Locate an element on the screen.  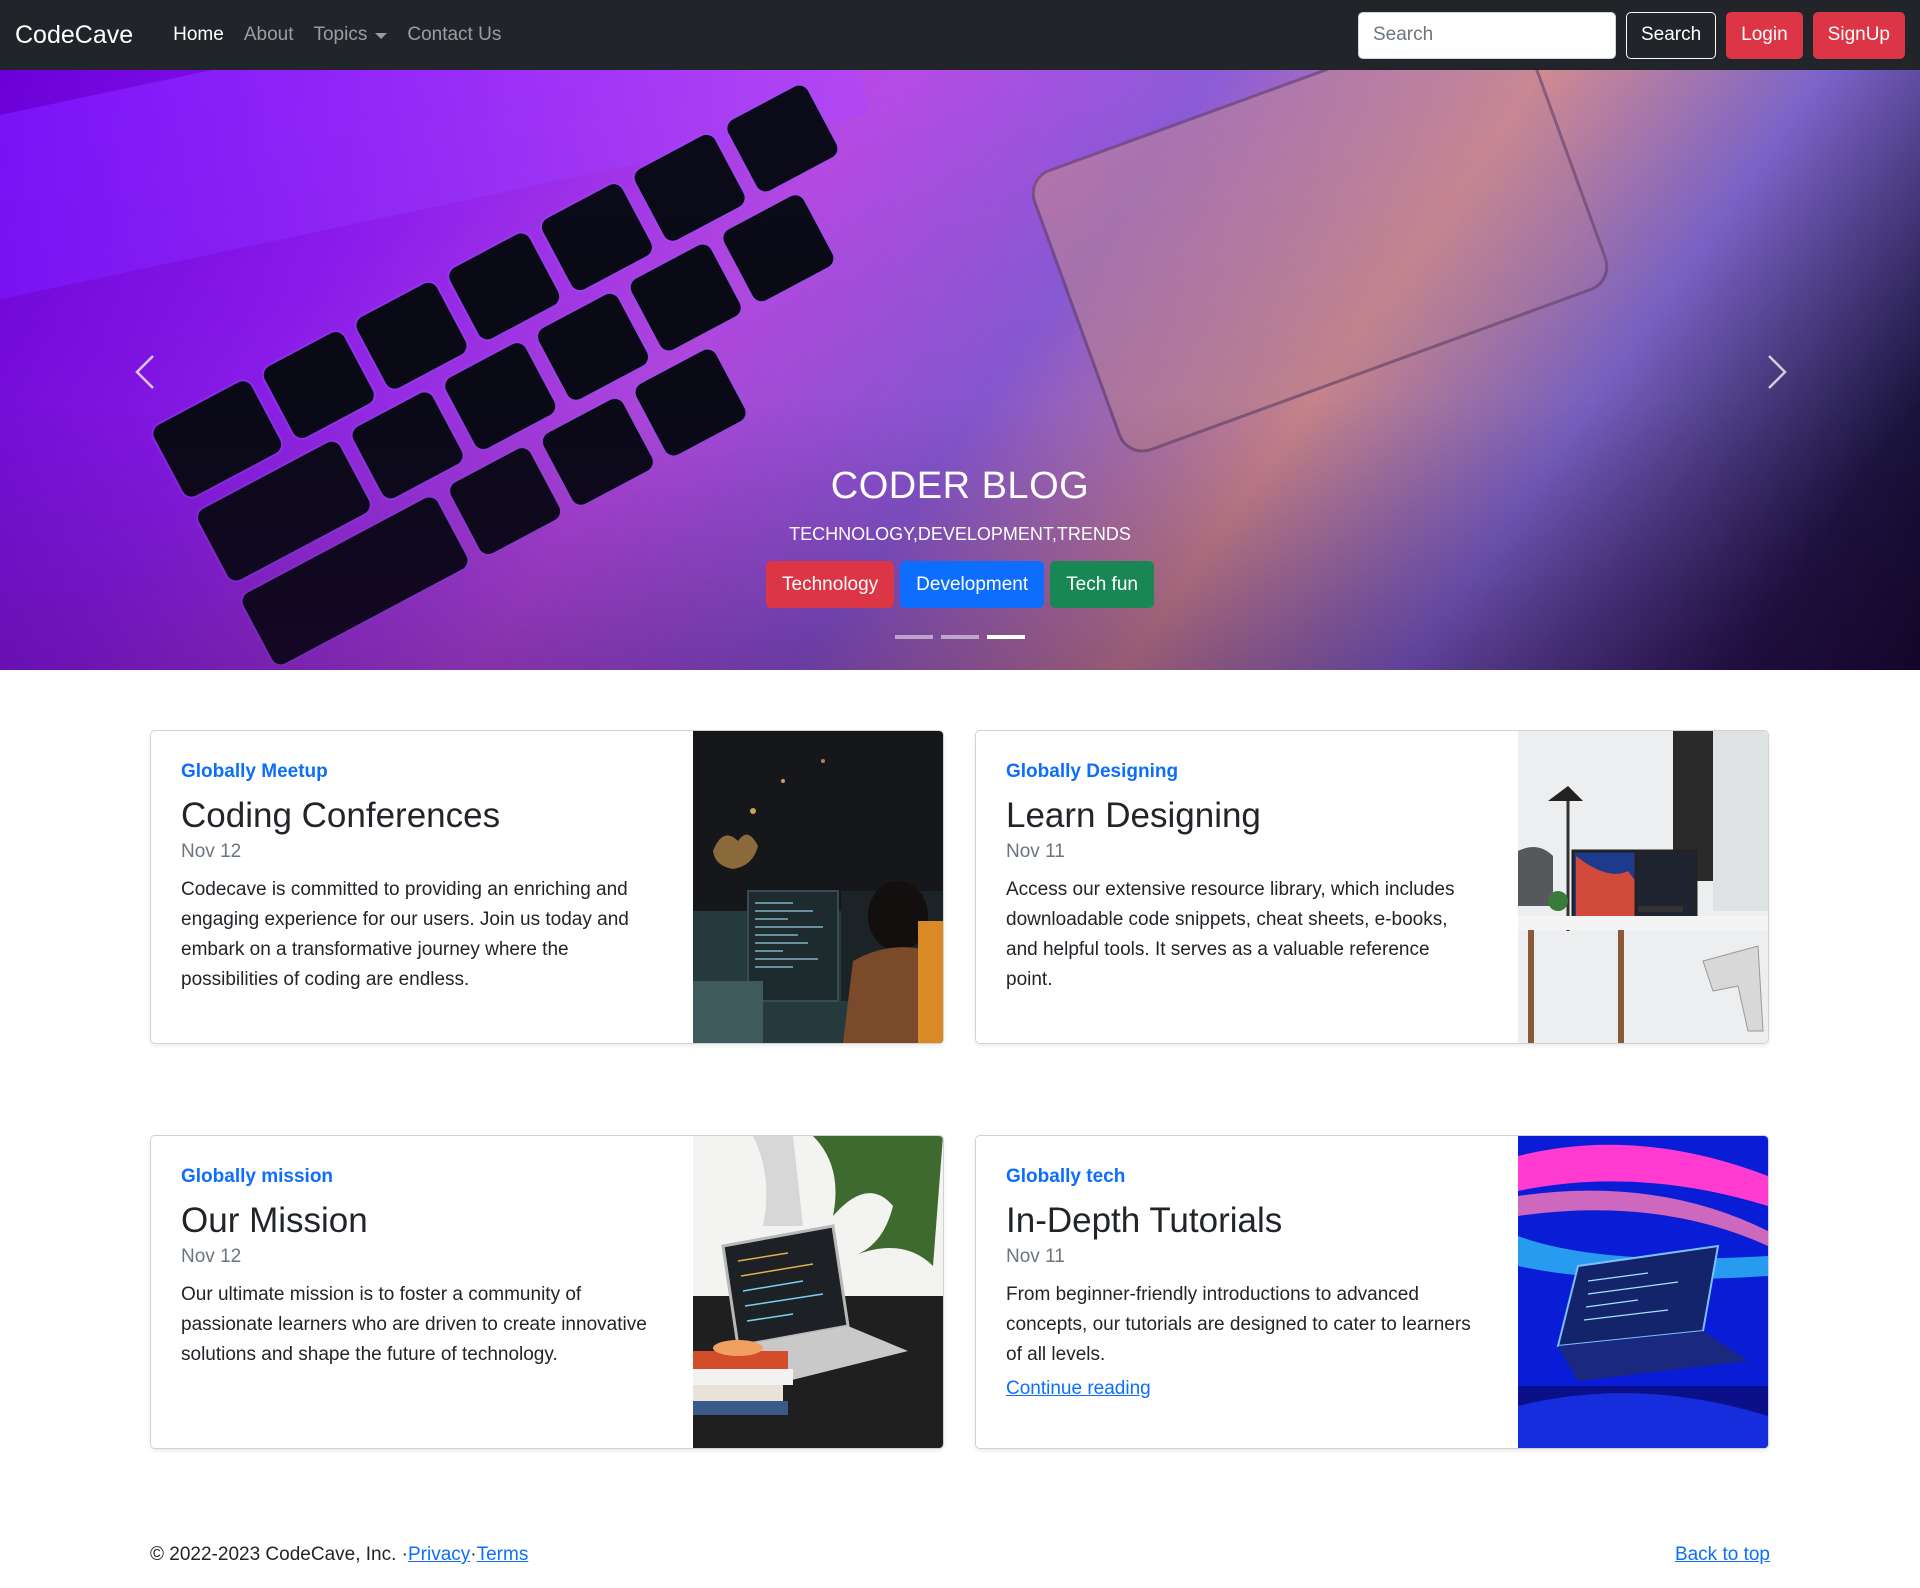
card-title: In-Depth Tutorials is located at coordinates (1144, 1220).